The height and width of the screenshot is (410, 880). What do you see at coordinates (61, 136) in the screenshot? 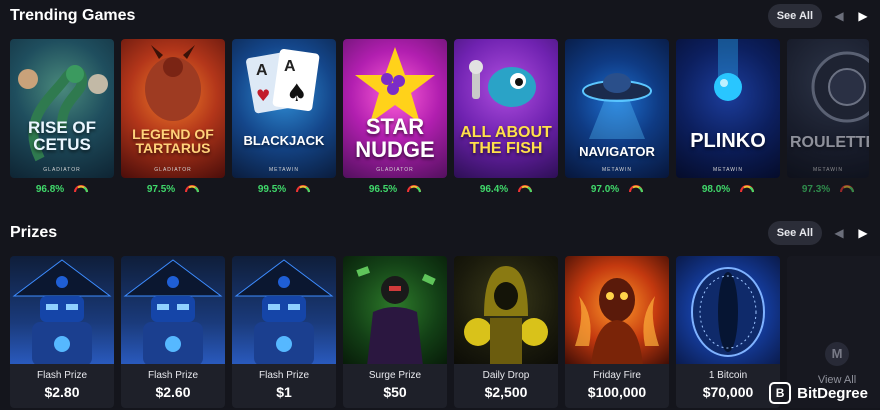
I see `game-title: RISE OF CETUS` at bounding box center [61, 136].